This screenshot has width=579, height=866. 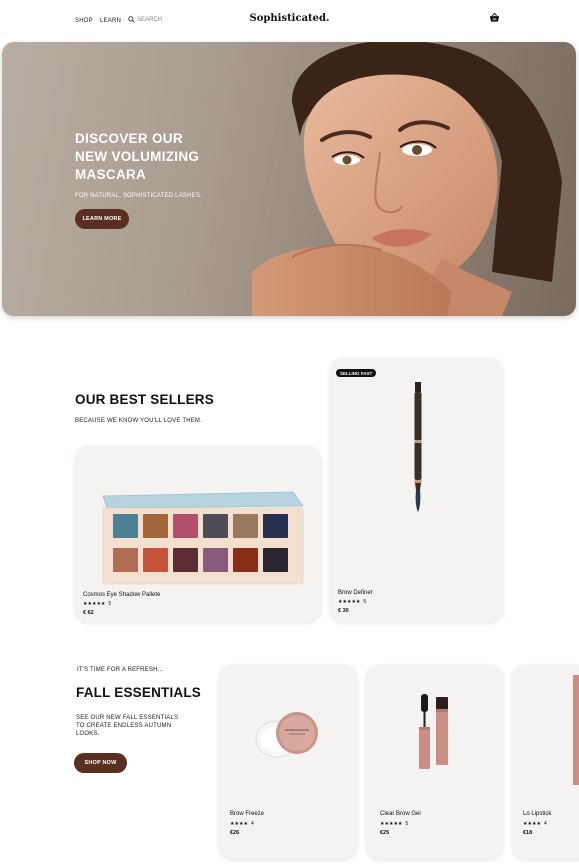 I want to click on product-name: Brow Freeze, so click(x=247, y=814).